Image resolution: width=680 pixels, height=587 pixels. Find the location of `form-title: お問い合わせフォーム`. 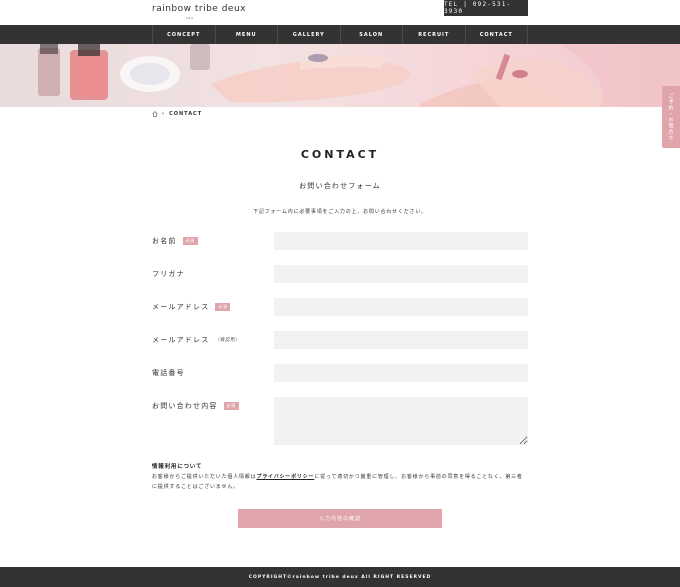

form-title: お問い合わせフォーム is located at coordinates (340, 186).